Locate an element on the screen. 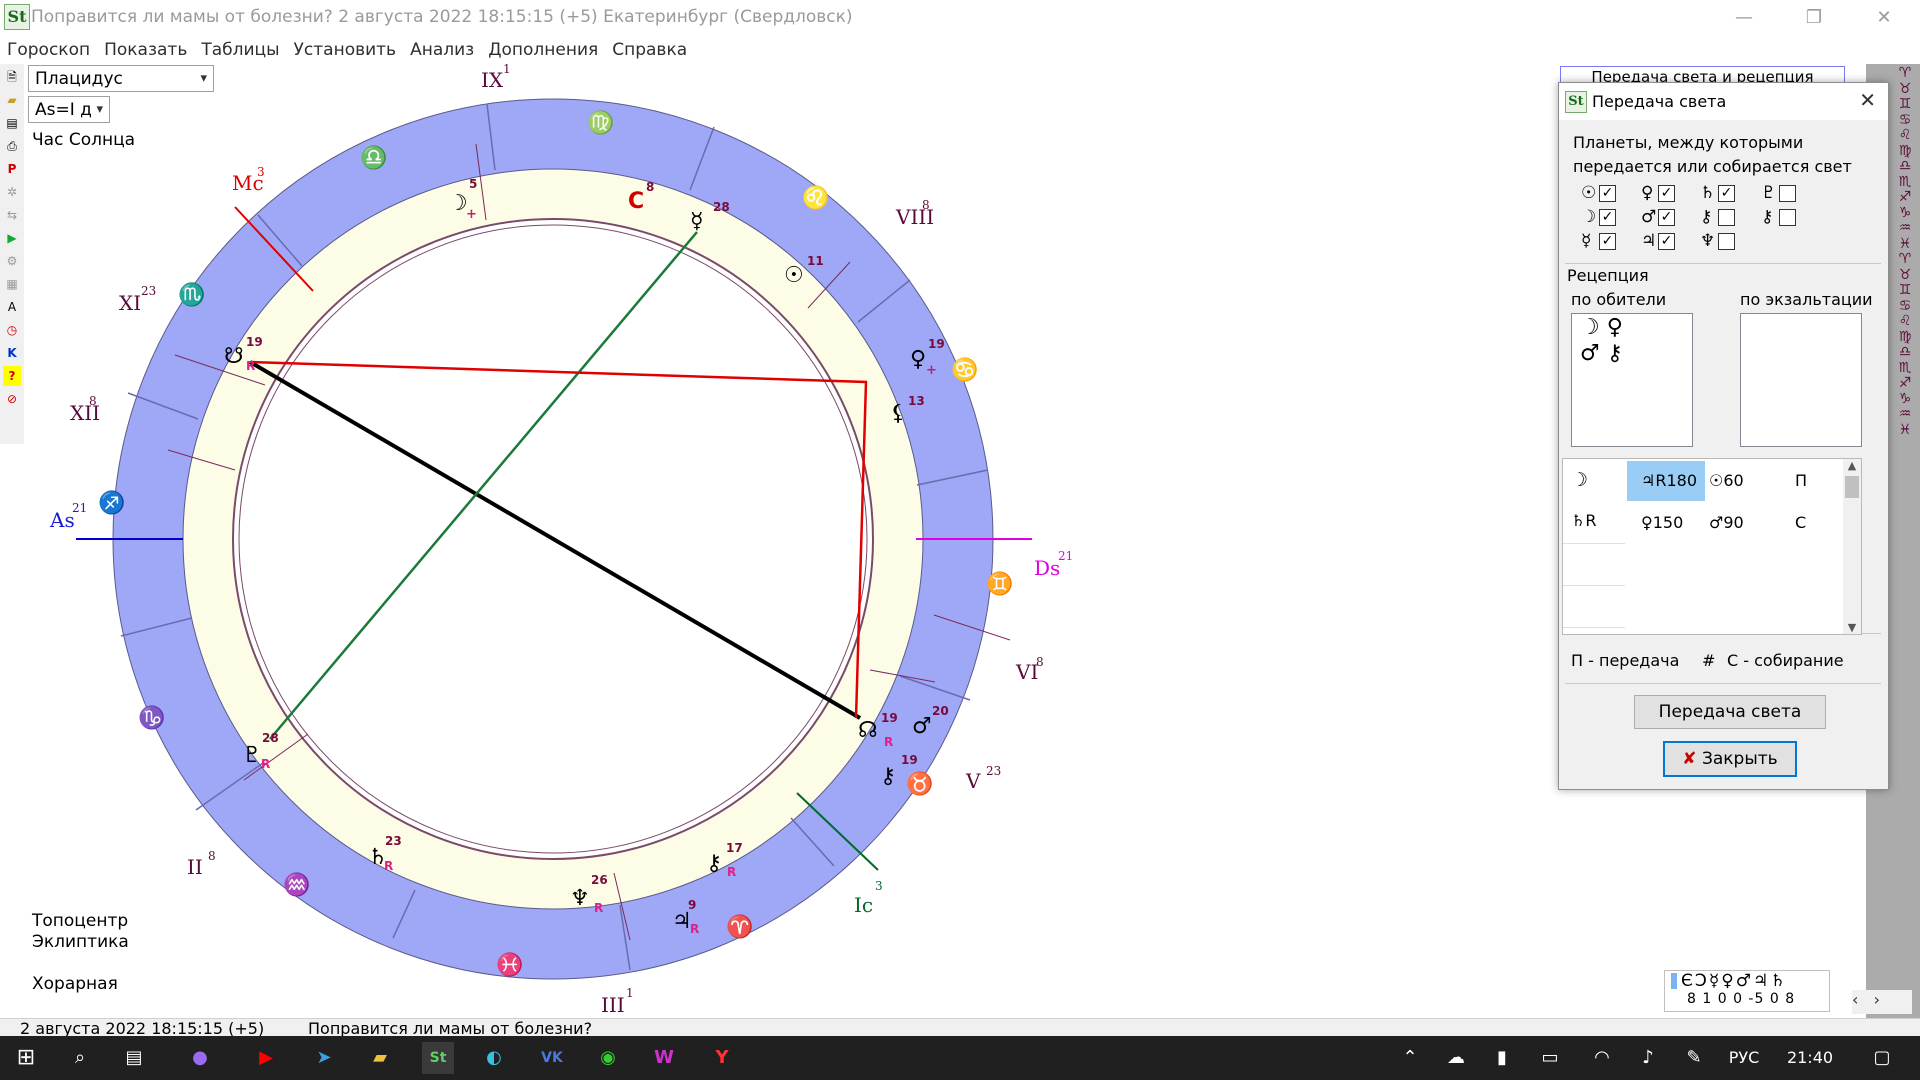 This screenshot has width=1920, height=1080. neptune-deg: 26 is located at coordinates (599, 880).